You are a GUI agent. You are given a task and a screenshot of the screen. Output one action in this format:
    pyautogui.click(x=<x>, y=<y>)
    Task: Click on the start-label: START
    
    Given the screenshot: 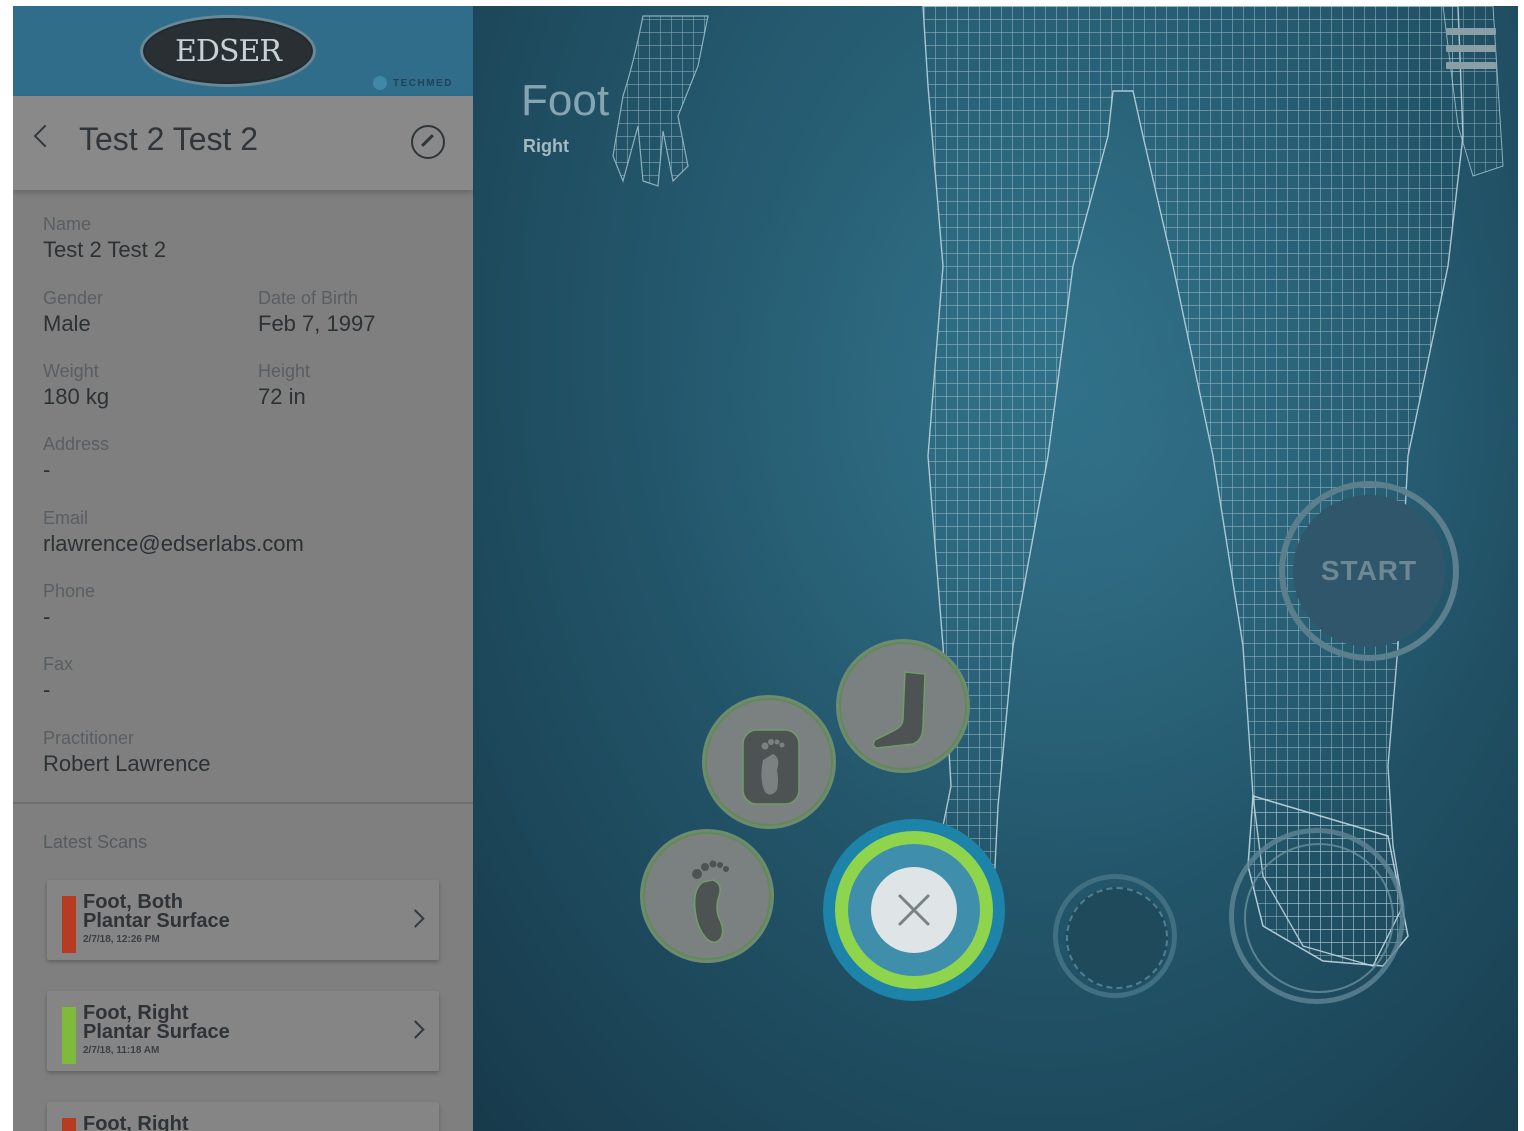 What is the action you would take?
    pyautogui.click(x=1369, y=570)
    